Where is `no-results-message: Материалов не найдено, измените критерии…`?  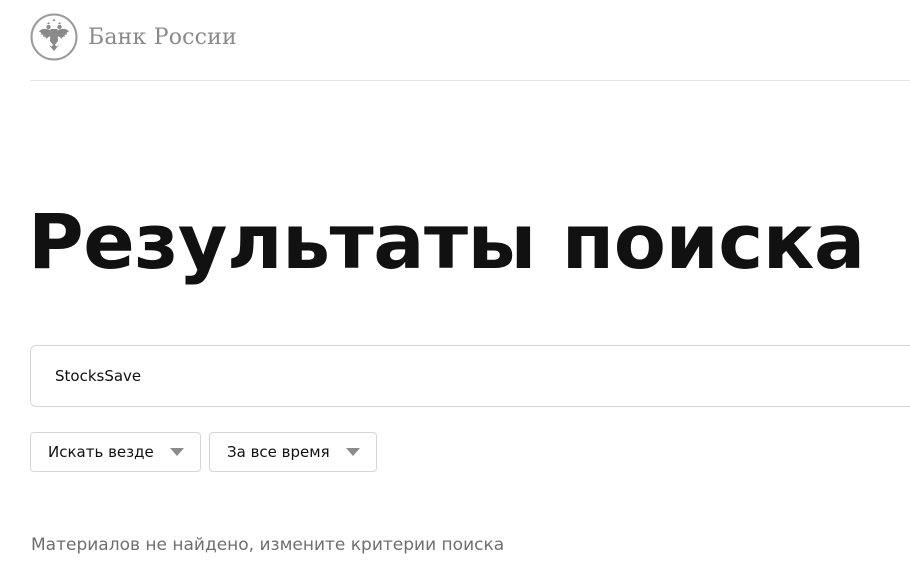
no-results-message: Материалов не найдено, измените критерии… is located at coordinates (268, 545).